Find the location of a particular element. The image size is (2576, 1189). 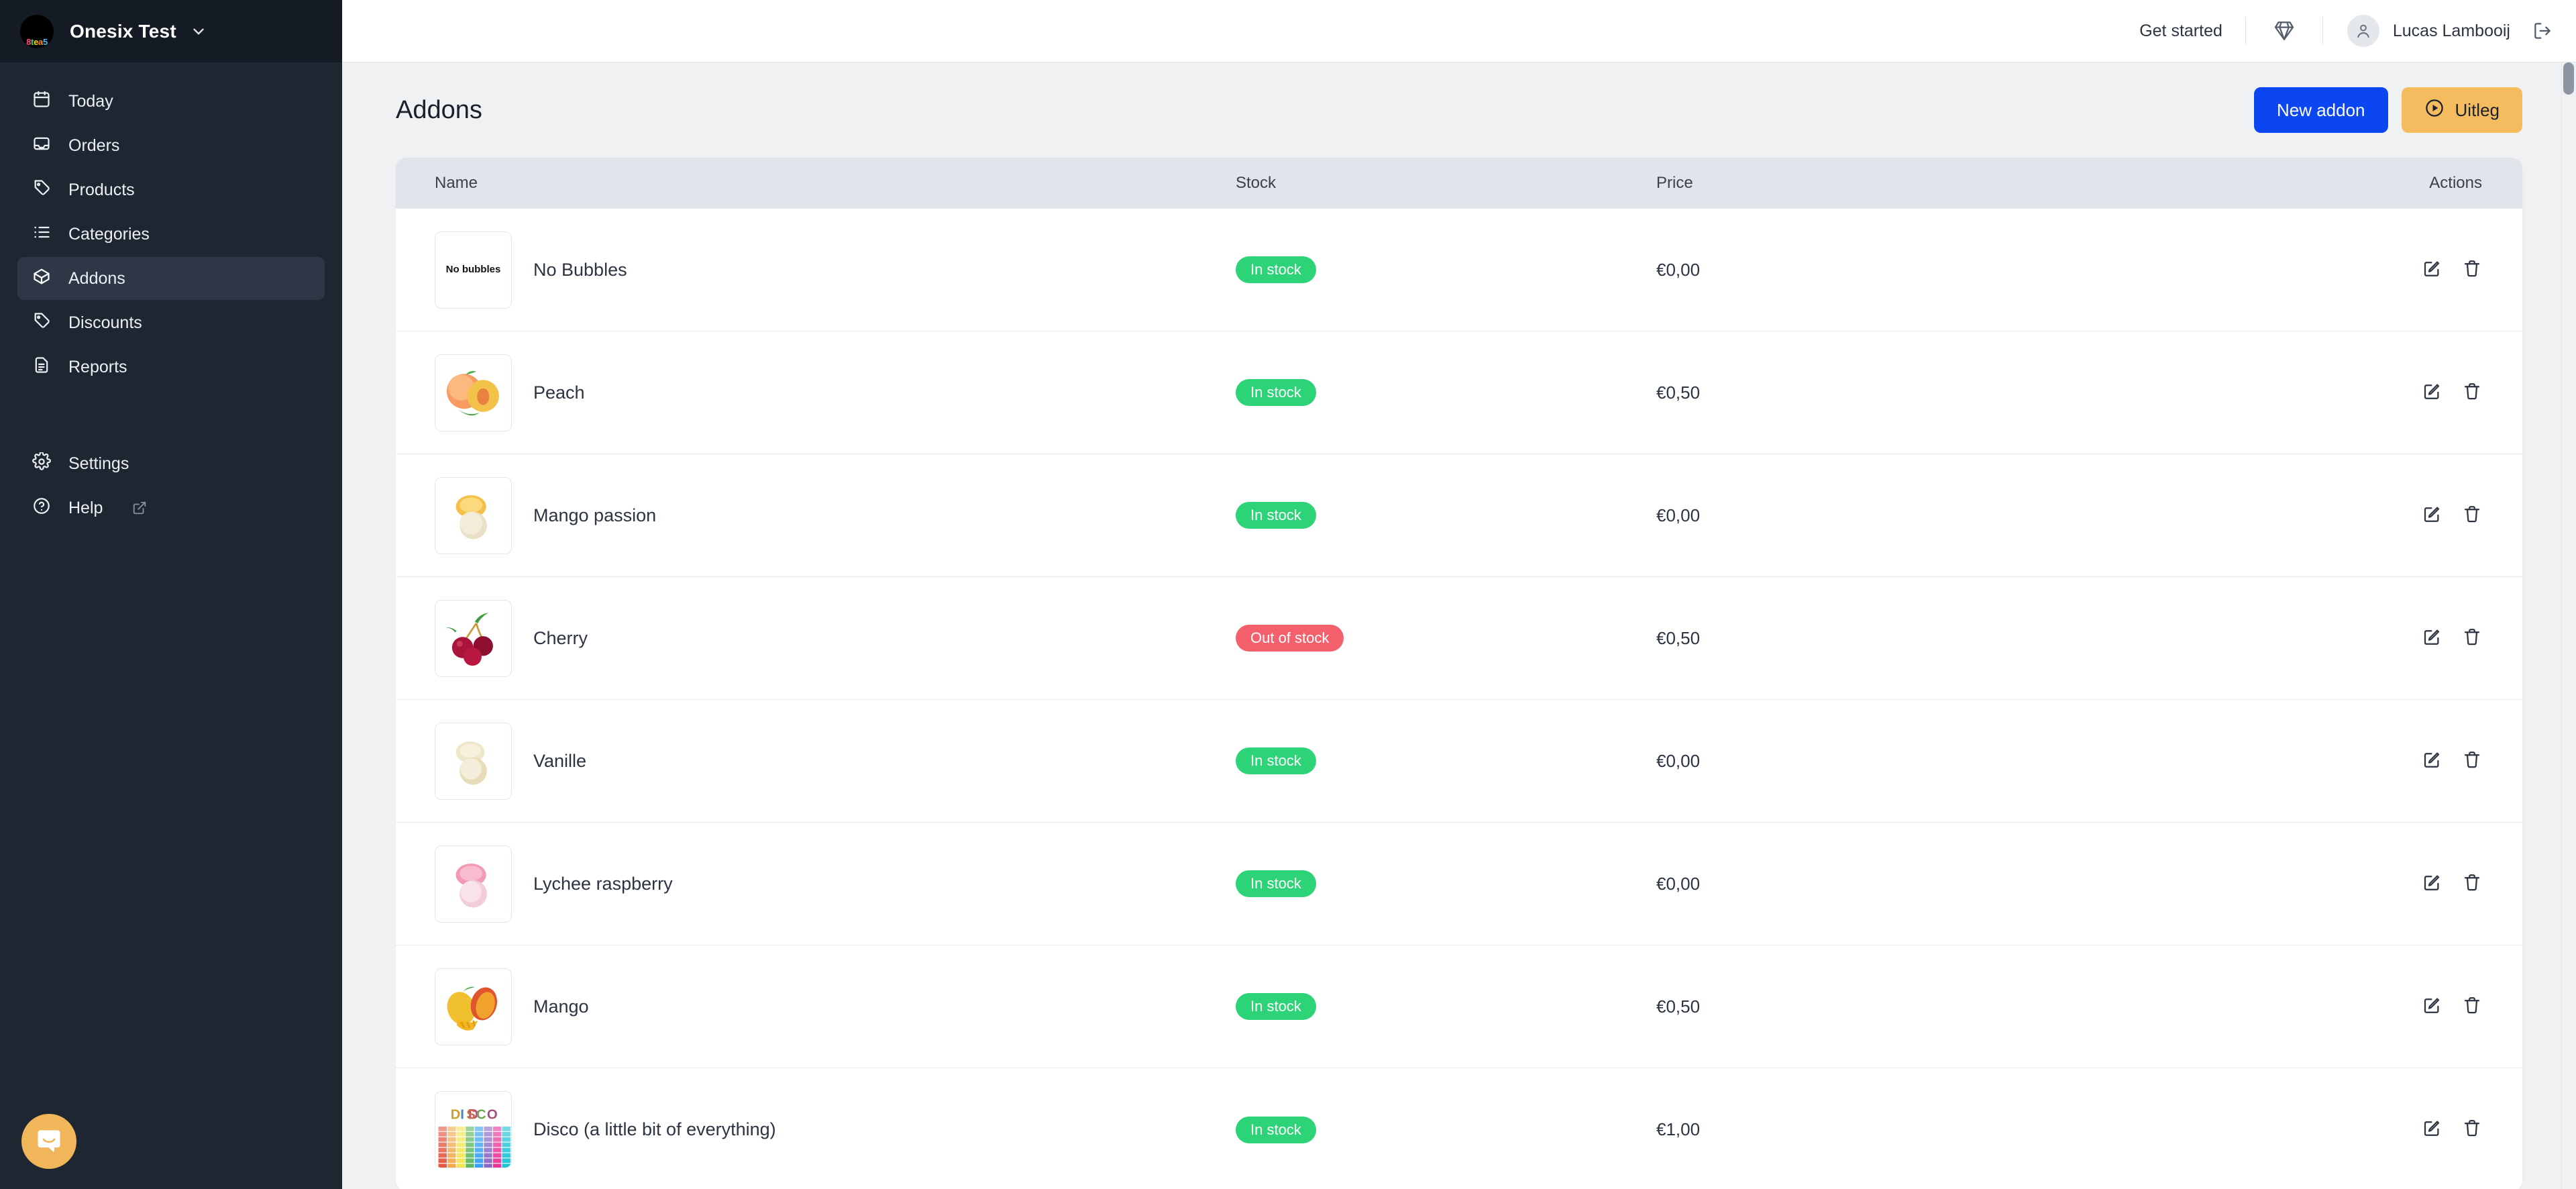

addon-name: Vanille is located at coordinates (560, 760).